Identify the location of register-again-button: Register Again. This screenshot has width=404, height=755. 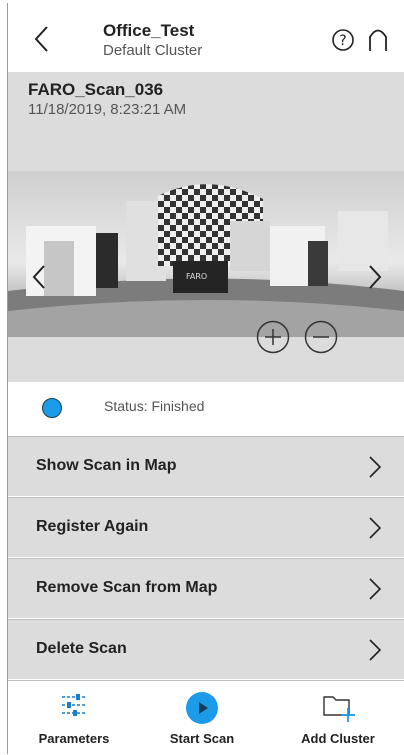
(206, 527).